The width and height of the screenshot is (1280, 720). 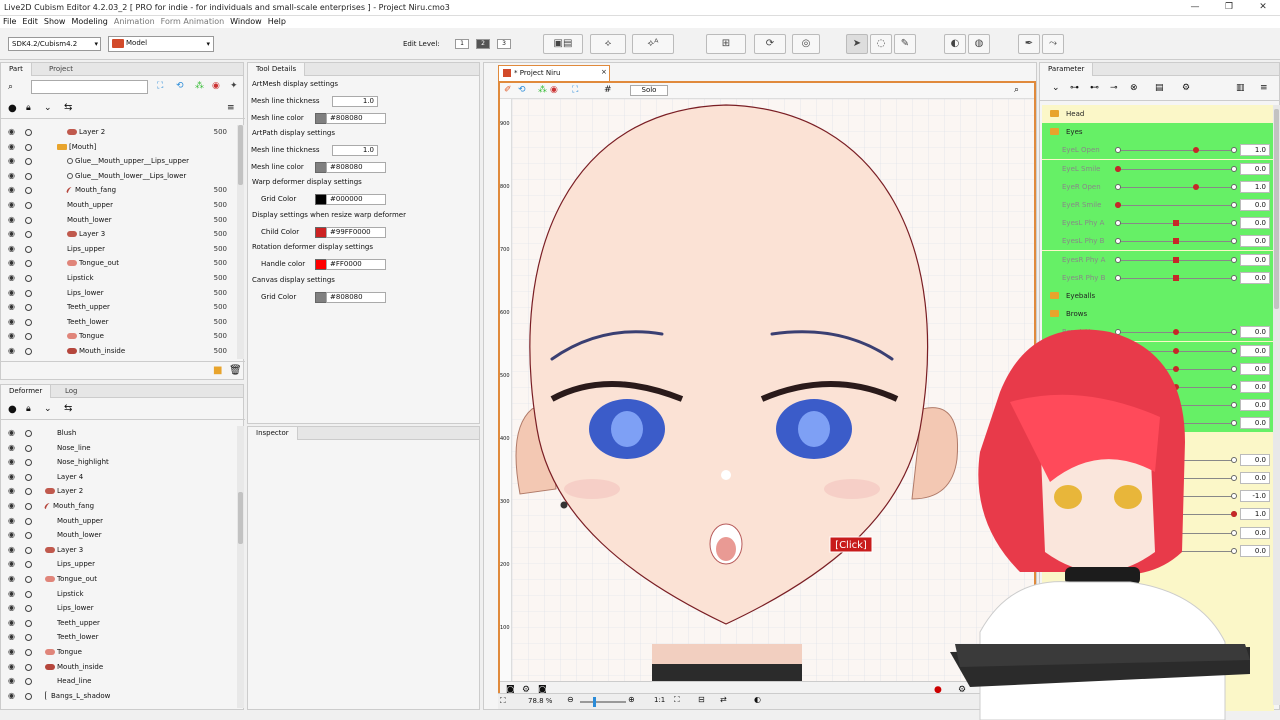 I want to click on path-tool-icon: ⤳, so click(x=1053, y=44).